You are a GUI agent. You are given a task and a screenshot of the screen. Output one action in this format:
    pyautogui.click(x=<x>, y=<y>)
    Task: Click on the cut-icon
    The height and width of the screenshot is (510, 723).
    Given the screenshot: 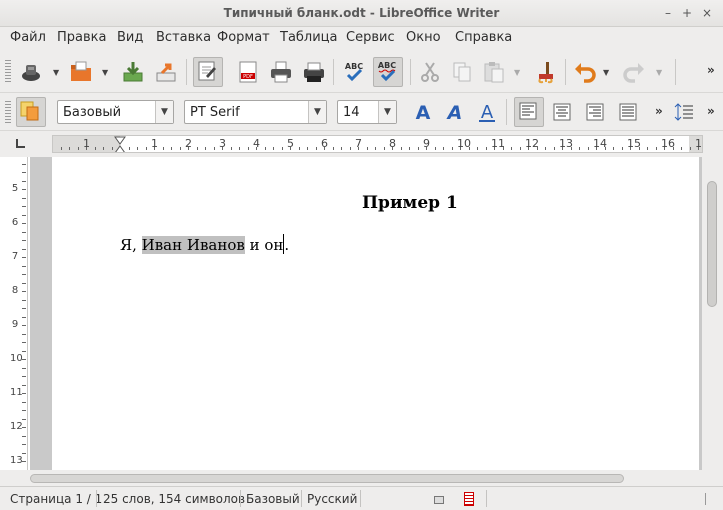 What is the action you would take?
    pyautogui.click(x=430, y=72)
    